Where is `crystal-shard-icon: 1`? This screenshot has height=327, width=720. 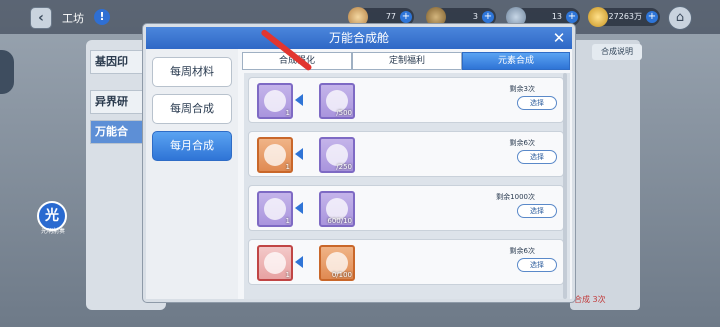 crystal-shard-icon: 1 is located at coordinates (275, 263).